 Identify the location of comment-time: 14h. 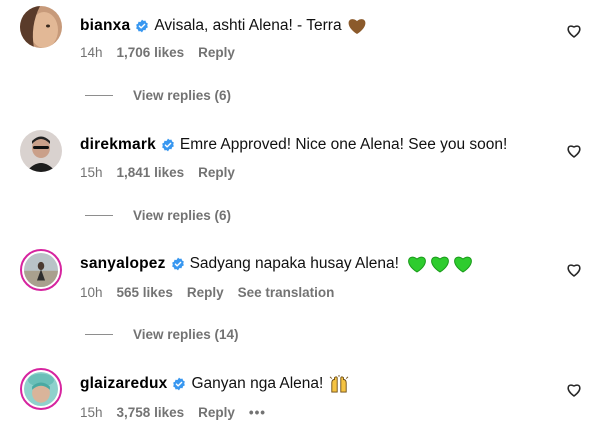
(91, 52).